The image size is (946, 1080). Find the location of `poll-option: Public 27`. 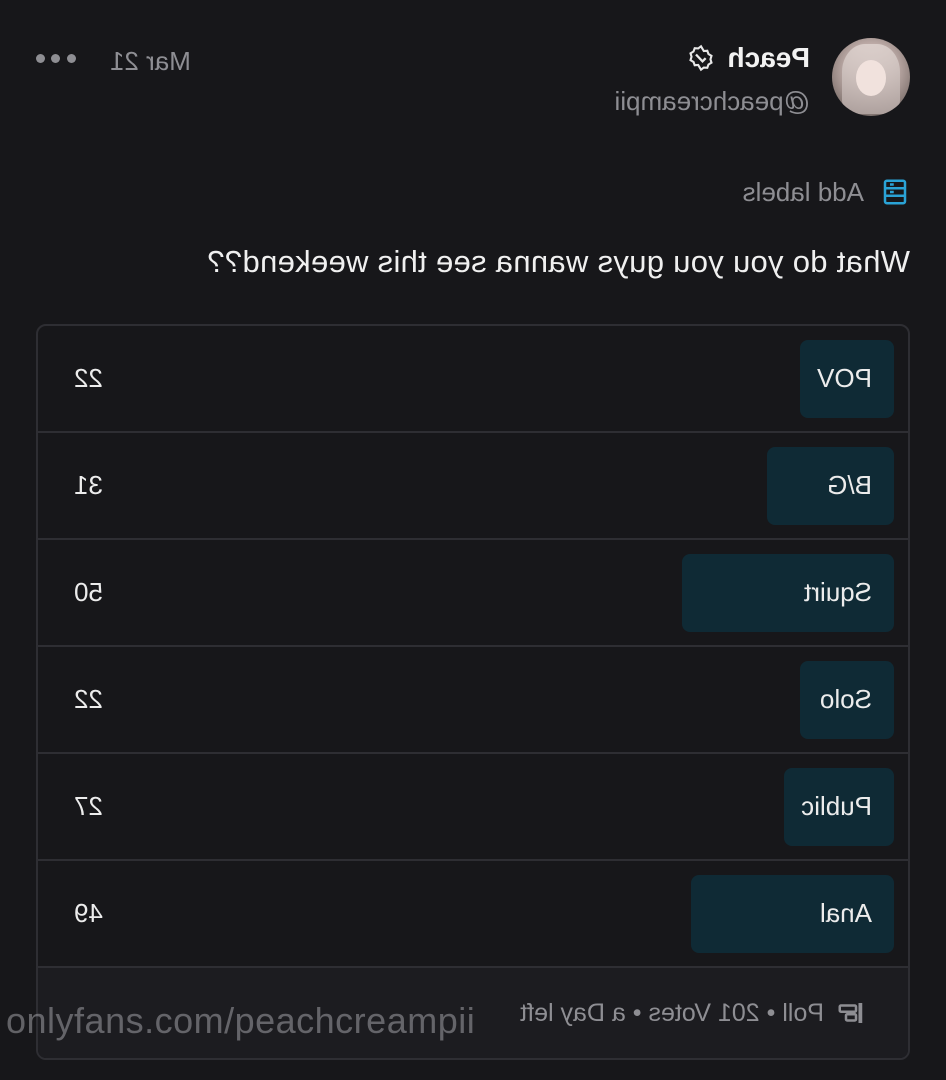

poll-option: Public 27 is located at coordinates (473, 807).